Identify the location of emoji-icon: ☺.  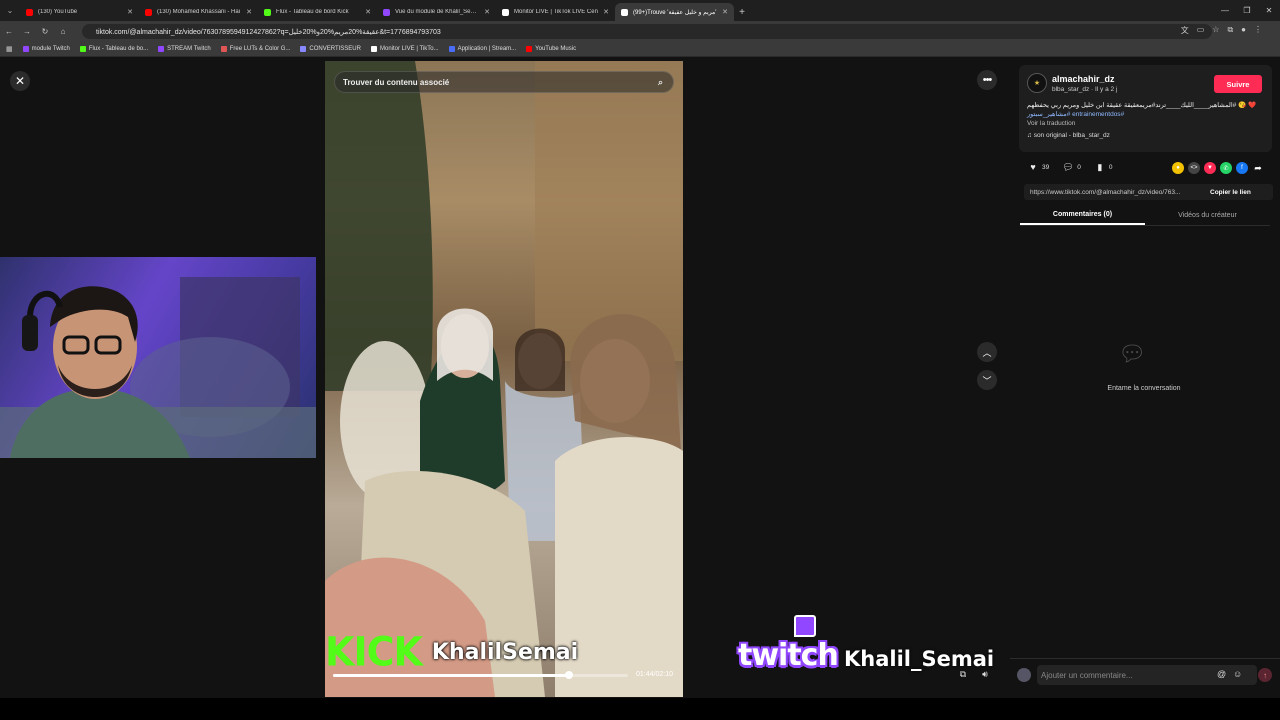
(1237, 674).